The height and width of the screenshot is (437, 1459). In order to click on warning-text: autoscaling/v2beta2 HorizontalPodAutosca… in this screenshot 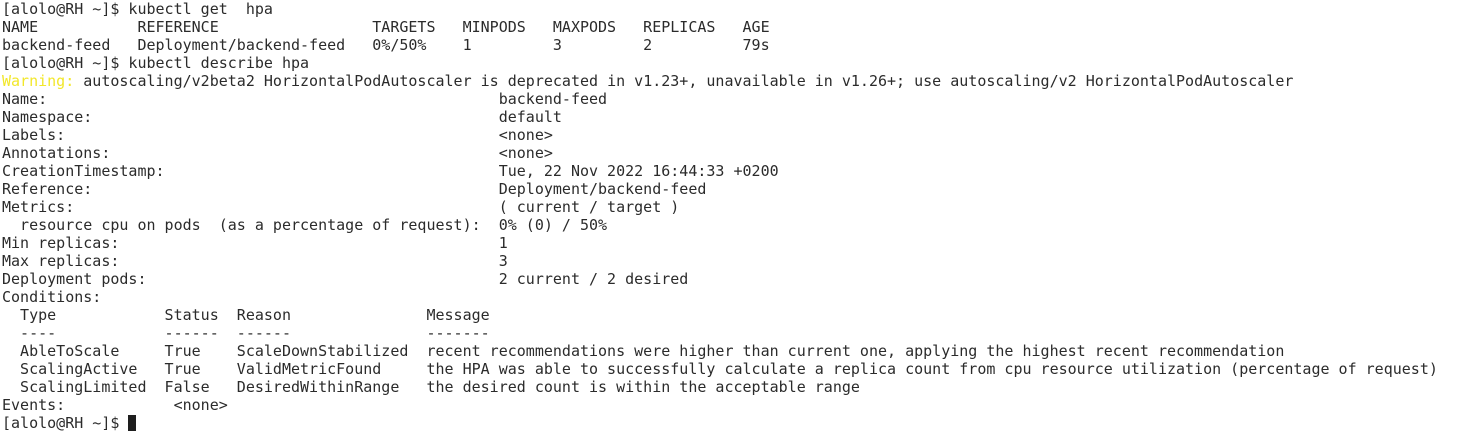, I will do `click(684, 81)`.